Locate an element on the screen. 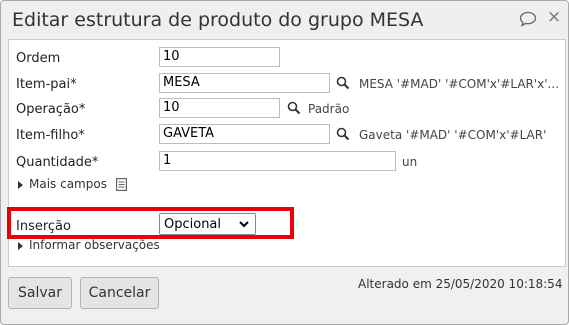  insercao-select: Opcional is located at coordinates (207, 224).